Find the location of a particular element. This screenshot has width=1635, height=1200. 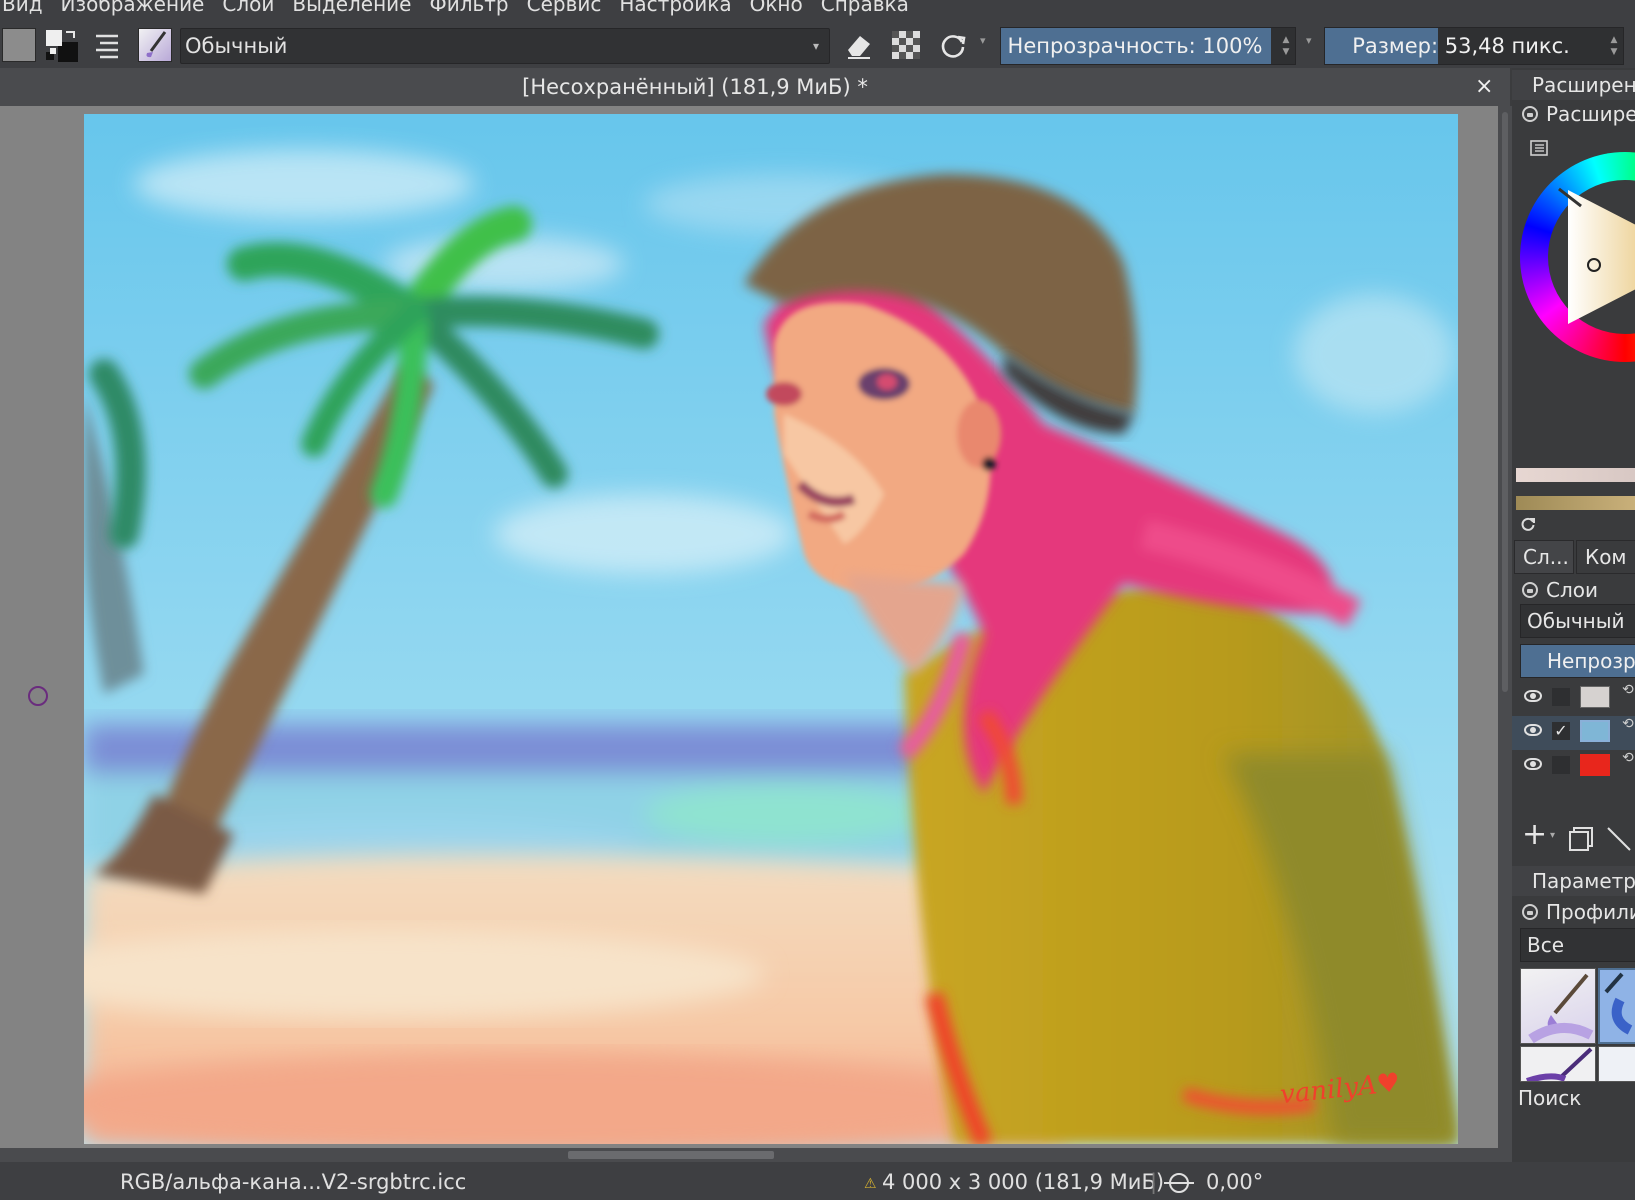

size-slider-label: Размер: 53,48 пикс. is located at coordinates (1461, 46).